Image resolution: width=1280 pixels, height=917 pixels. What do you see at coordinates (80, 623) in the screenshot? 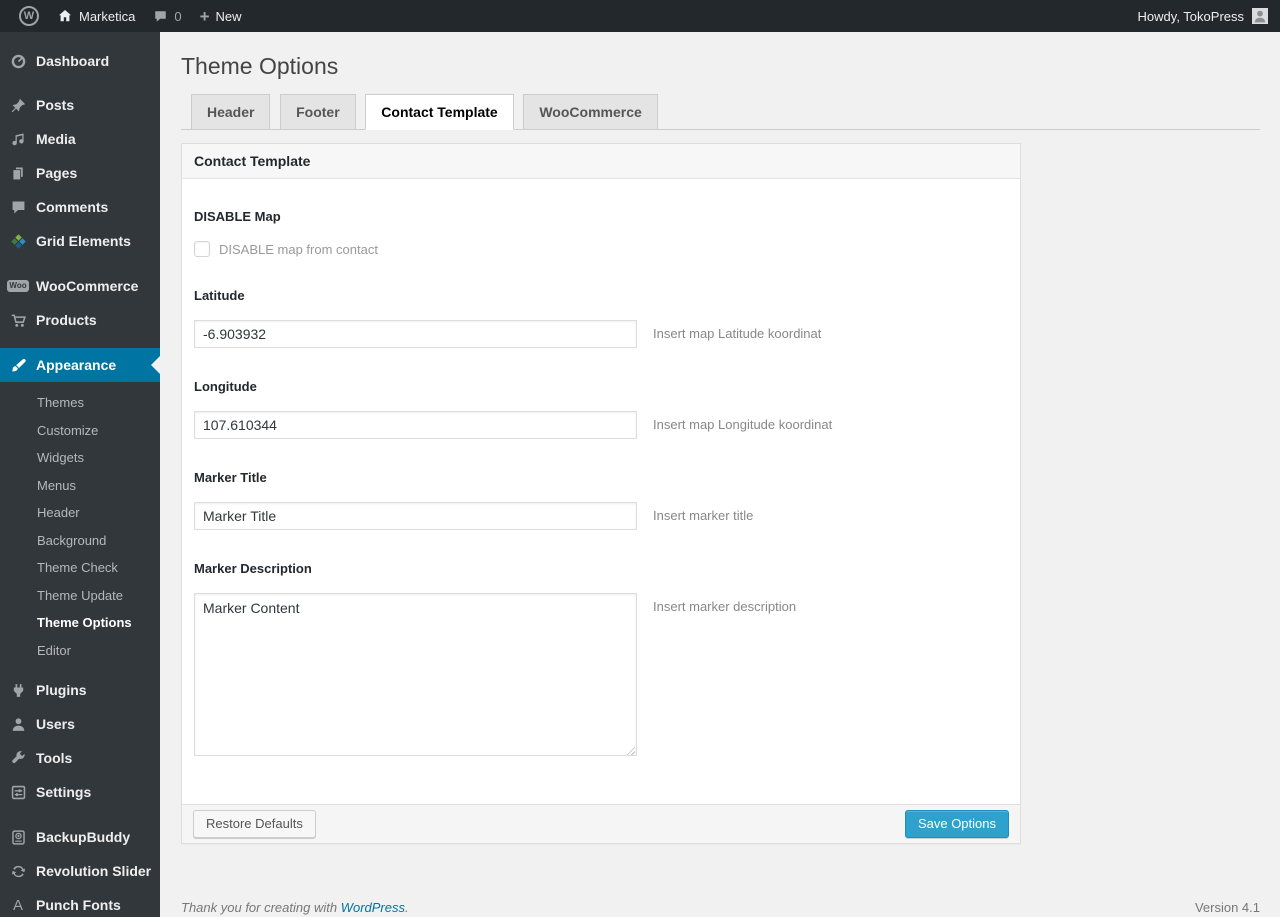
I see `submenu-item-theme-options: Theme Options` at bounding box center [80, 623].